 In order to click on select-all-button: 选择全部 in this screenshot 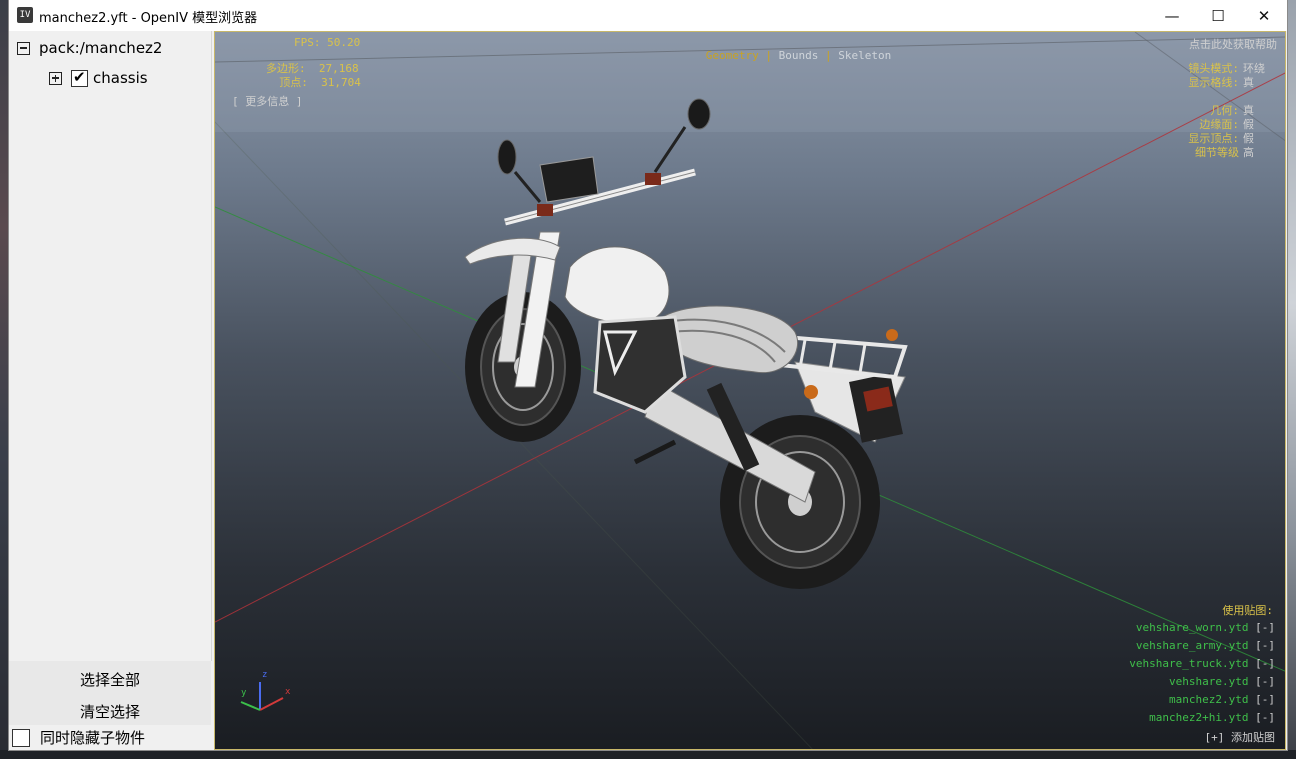, I will do `click(110, 679)`.